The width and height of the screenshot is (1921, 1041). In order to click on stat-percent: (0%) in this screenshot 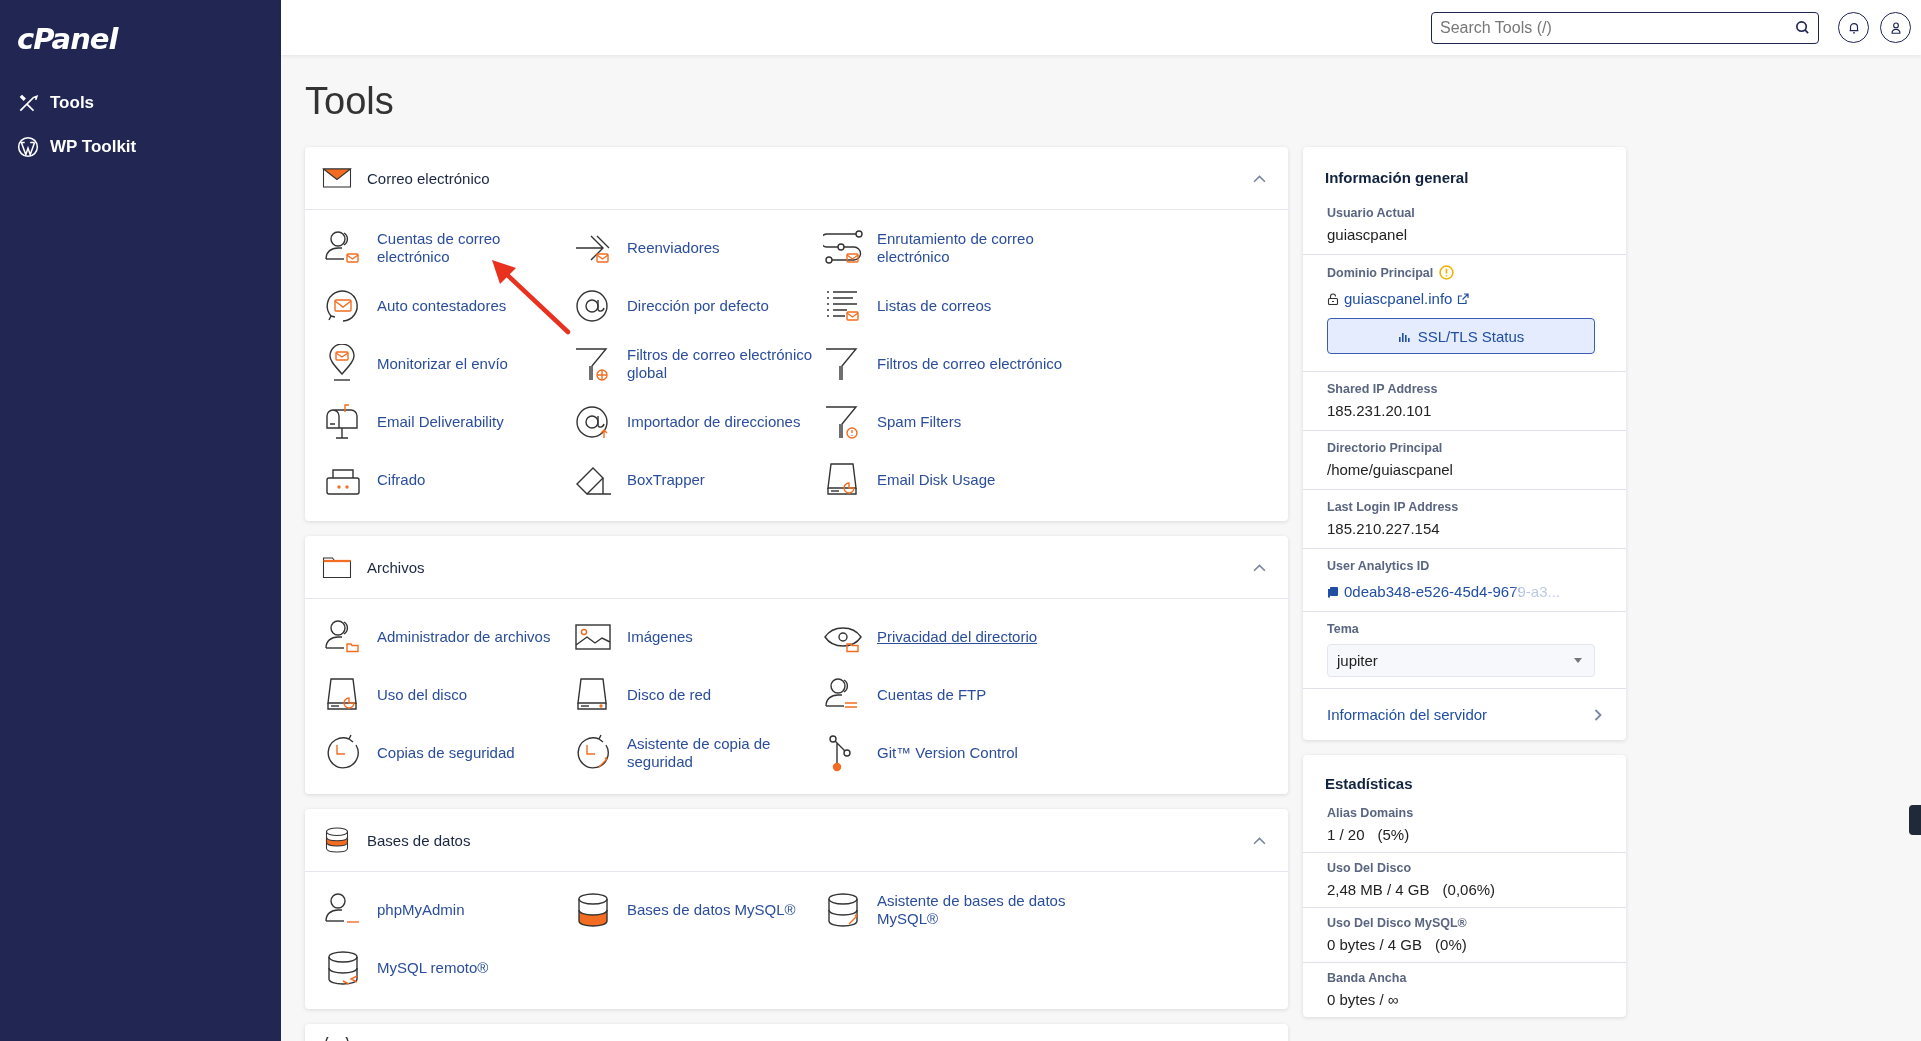, I will do `click(1451, 944)`.